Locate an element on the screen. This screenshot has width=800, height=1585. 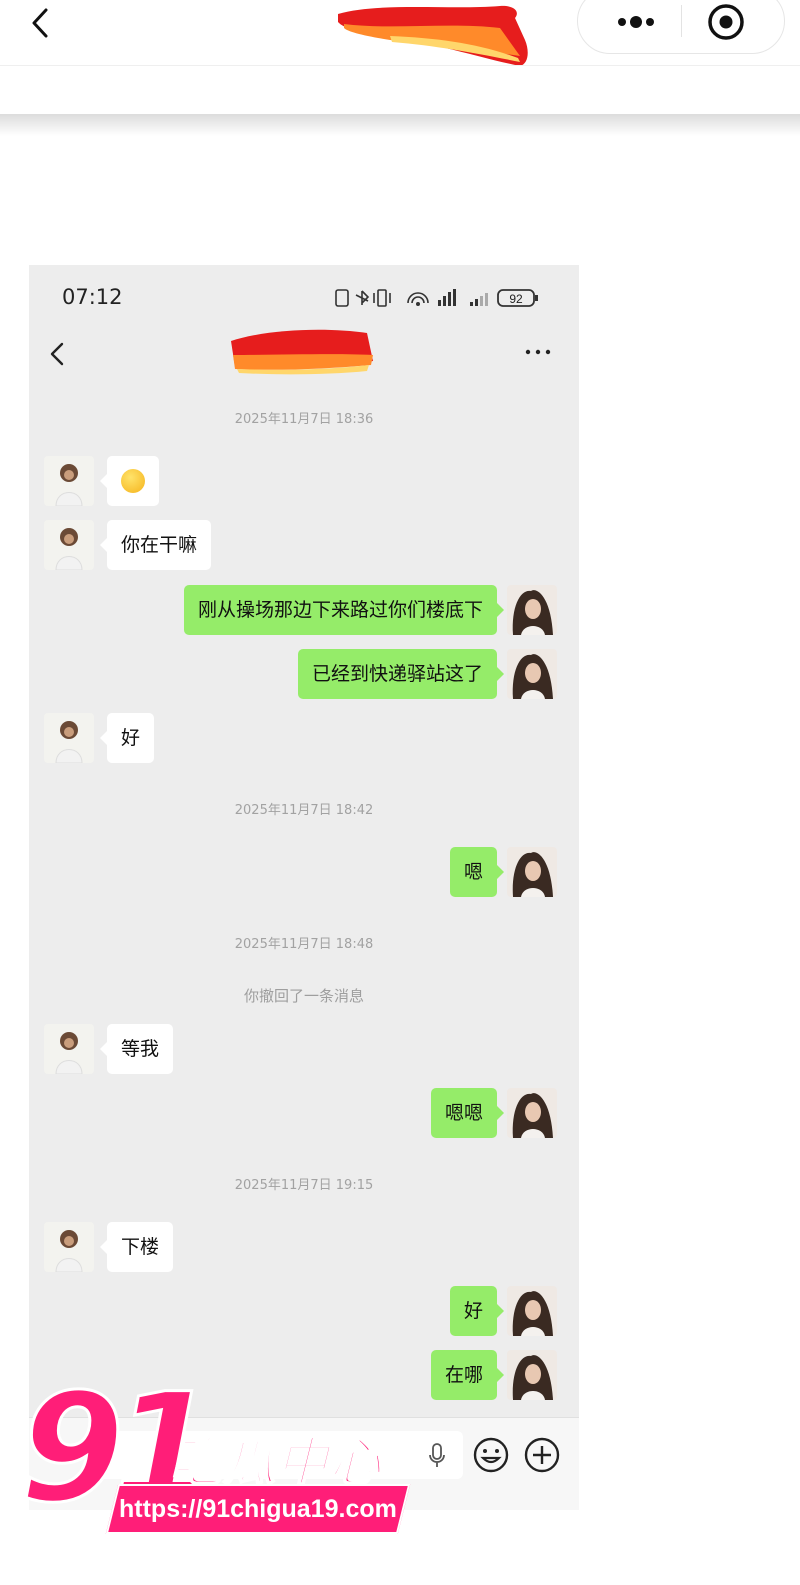
message-bubble-sent: 刚从操场那边下来路过你们楼底下 is located at coordinates (344, 610).